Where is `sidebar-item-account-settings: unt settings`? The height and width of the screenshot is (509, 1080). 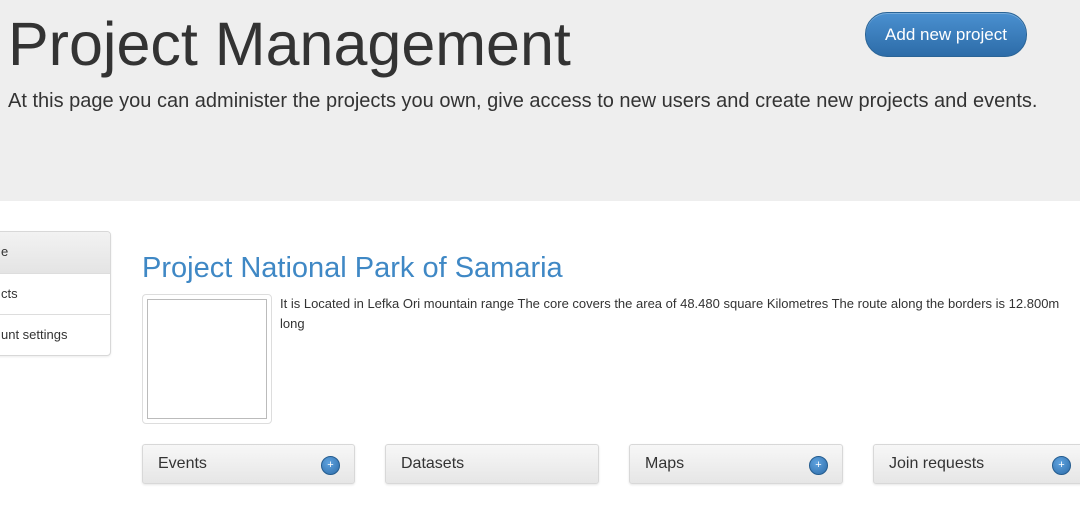 sidebar-item-account-settings: unt settings is located at coordinates (55, 334).